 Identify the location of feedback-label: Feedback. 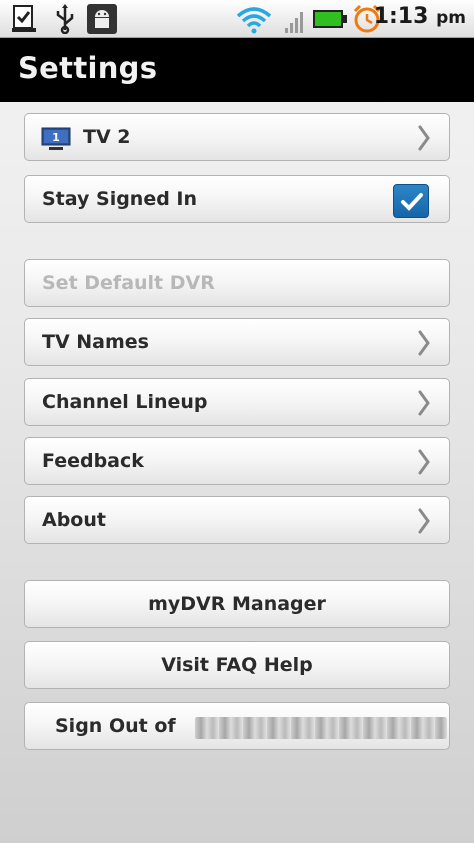
(93, 461).